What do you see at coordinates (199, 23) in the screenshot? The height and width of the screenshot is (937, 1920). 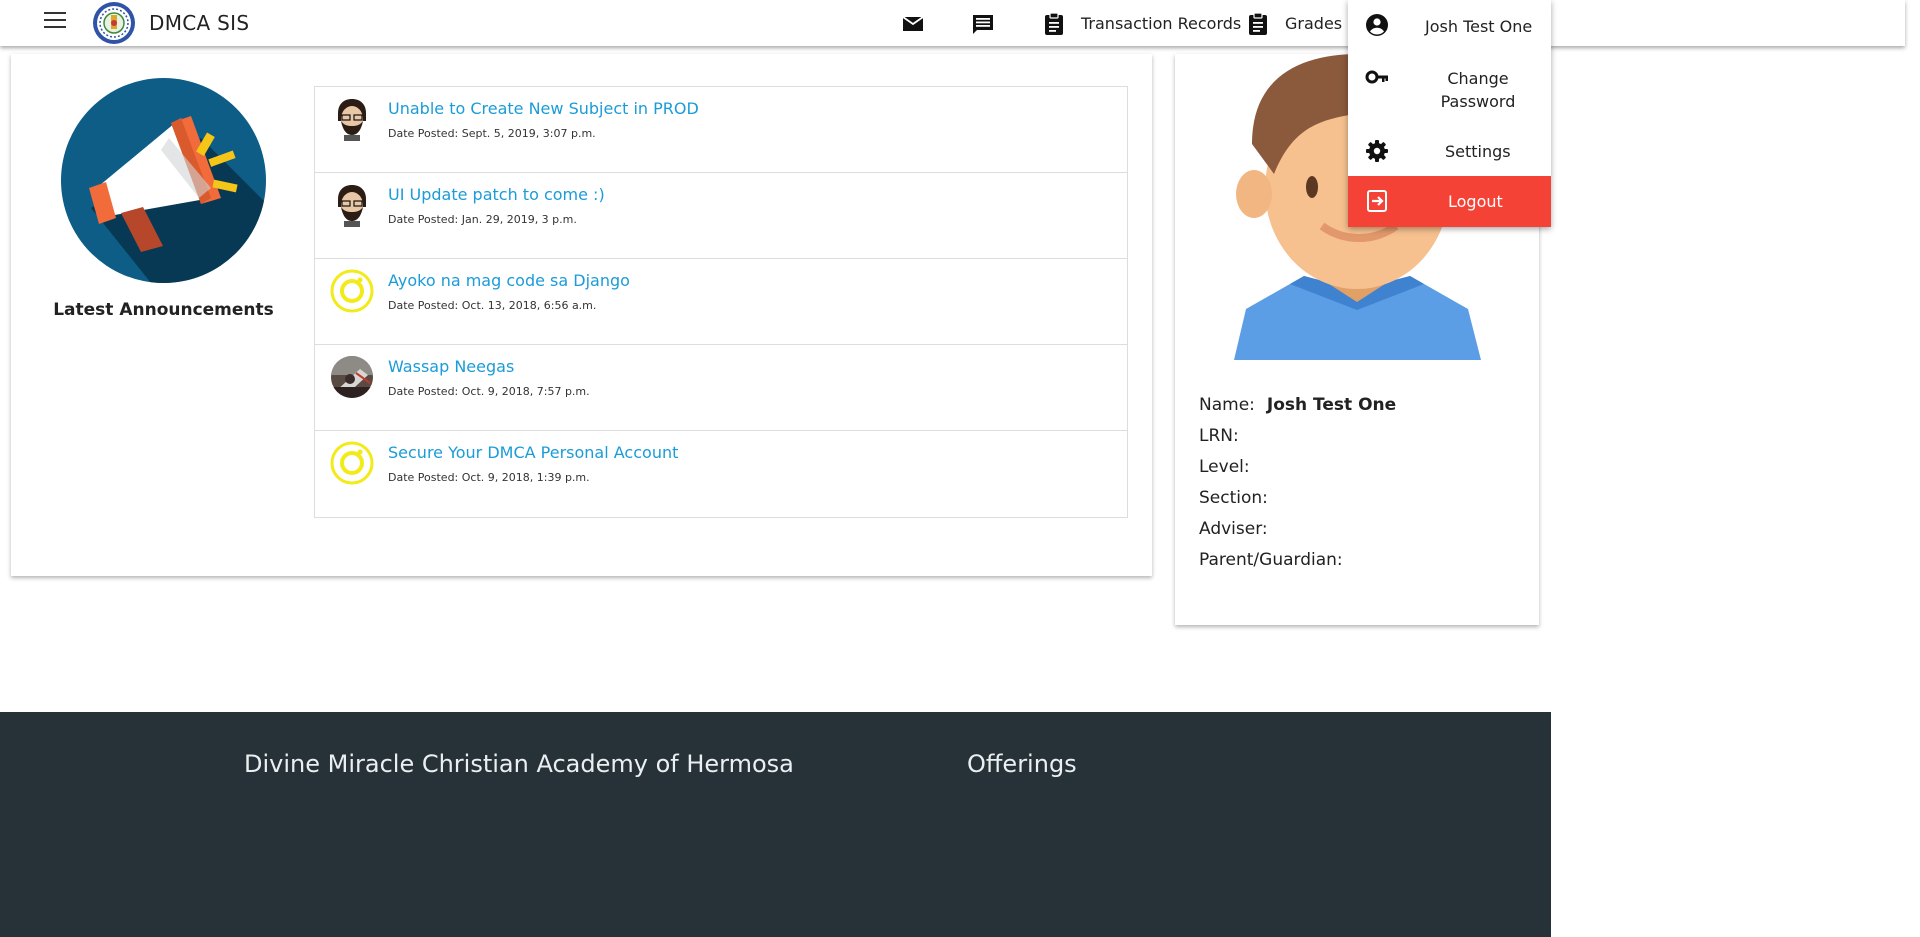 I see `app-brand: DMCA SIS` at bounding box center [199, 23].